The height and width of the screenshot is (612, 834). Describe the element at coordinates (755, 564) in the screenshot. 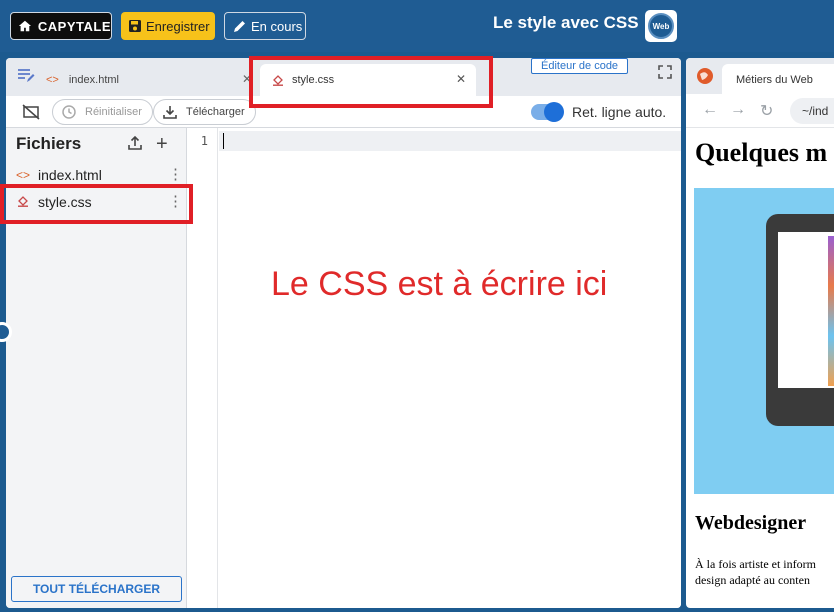

I see `paragraph-line: À la fois artiste et inform` at that location.